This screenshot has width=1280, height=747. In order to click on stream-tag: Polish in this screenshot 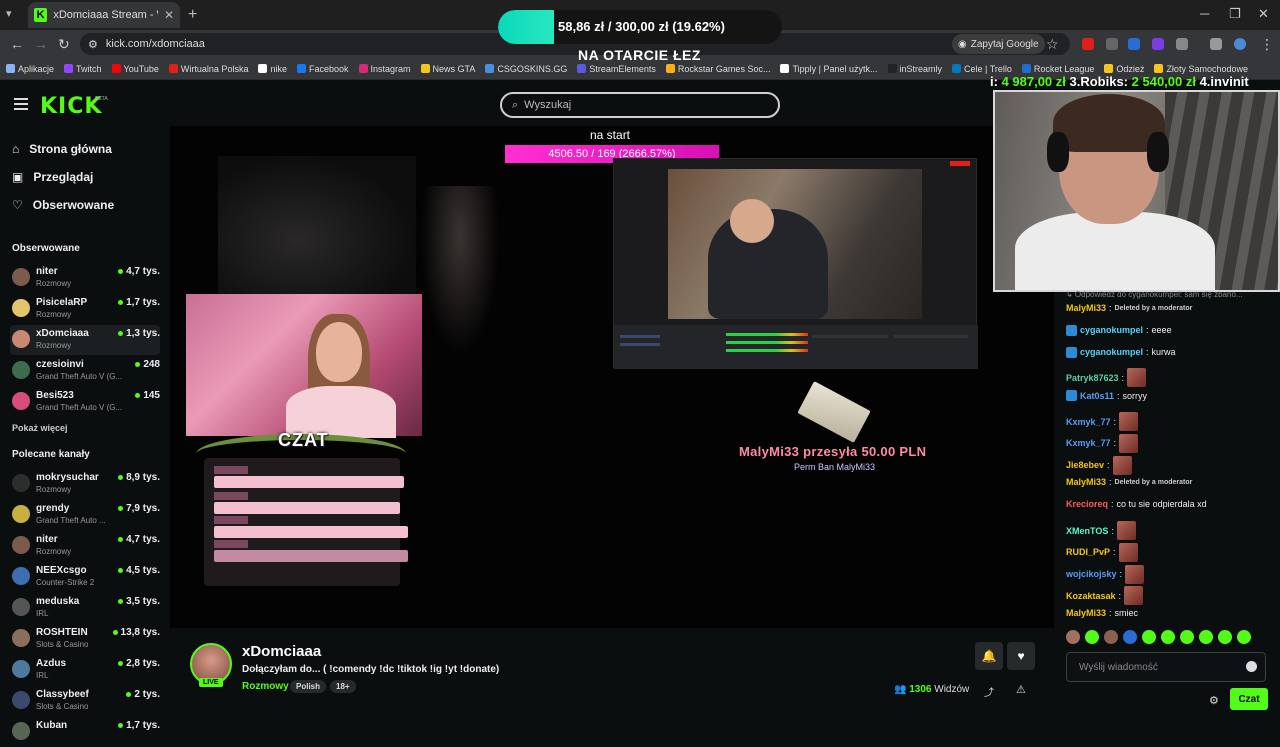, I will do `click(308, 686)`.